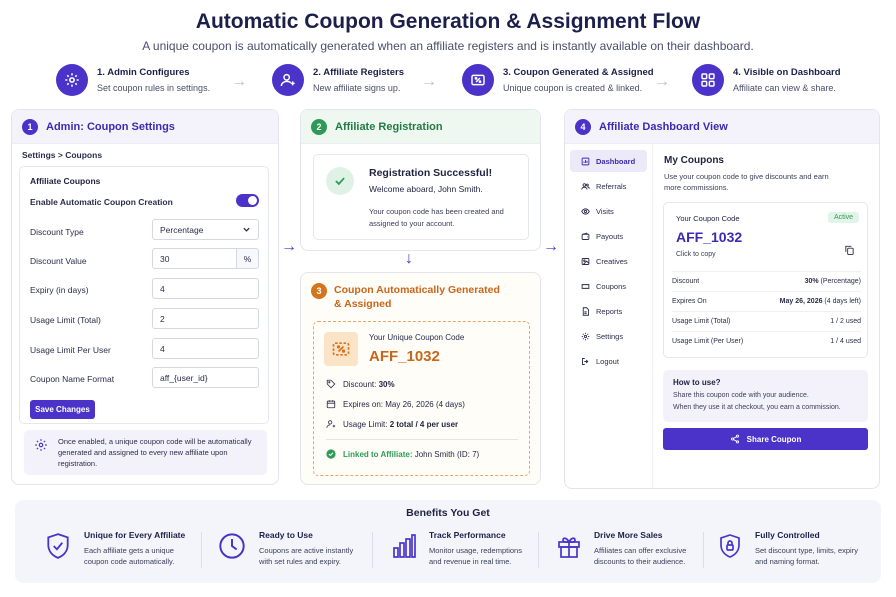  I want to click on arrow-down-icon: ↓, so click(409, 258).